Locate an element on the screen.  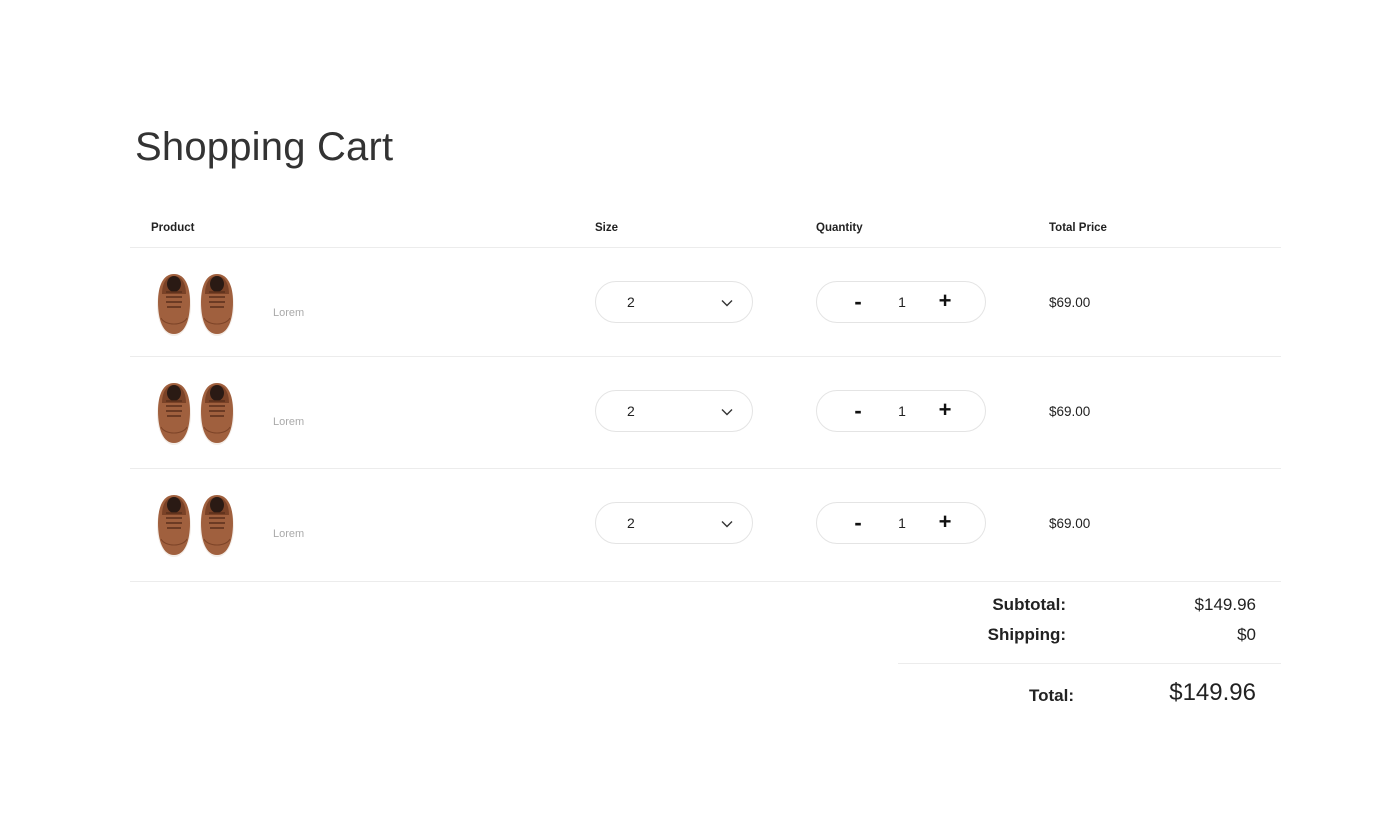
total-value: $149.96 is located at coordinates (1212, 692).